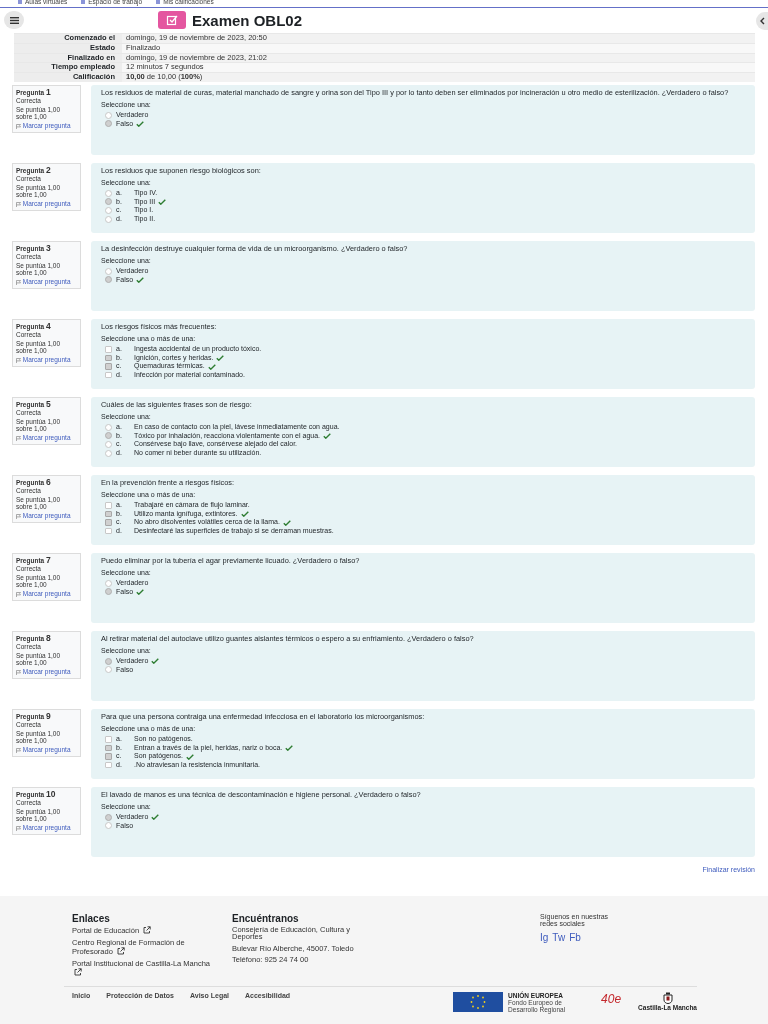 The image size is (768, 1024). Describe the element at coordinates (91, 918) in the screenshot. I see `footer-heading: Enlaces` at that location.